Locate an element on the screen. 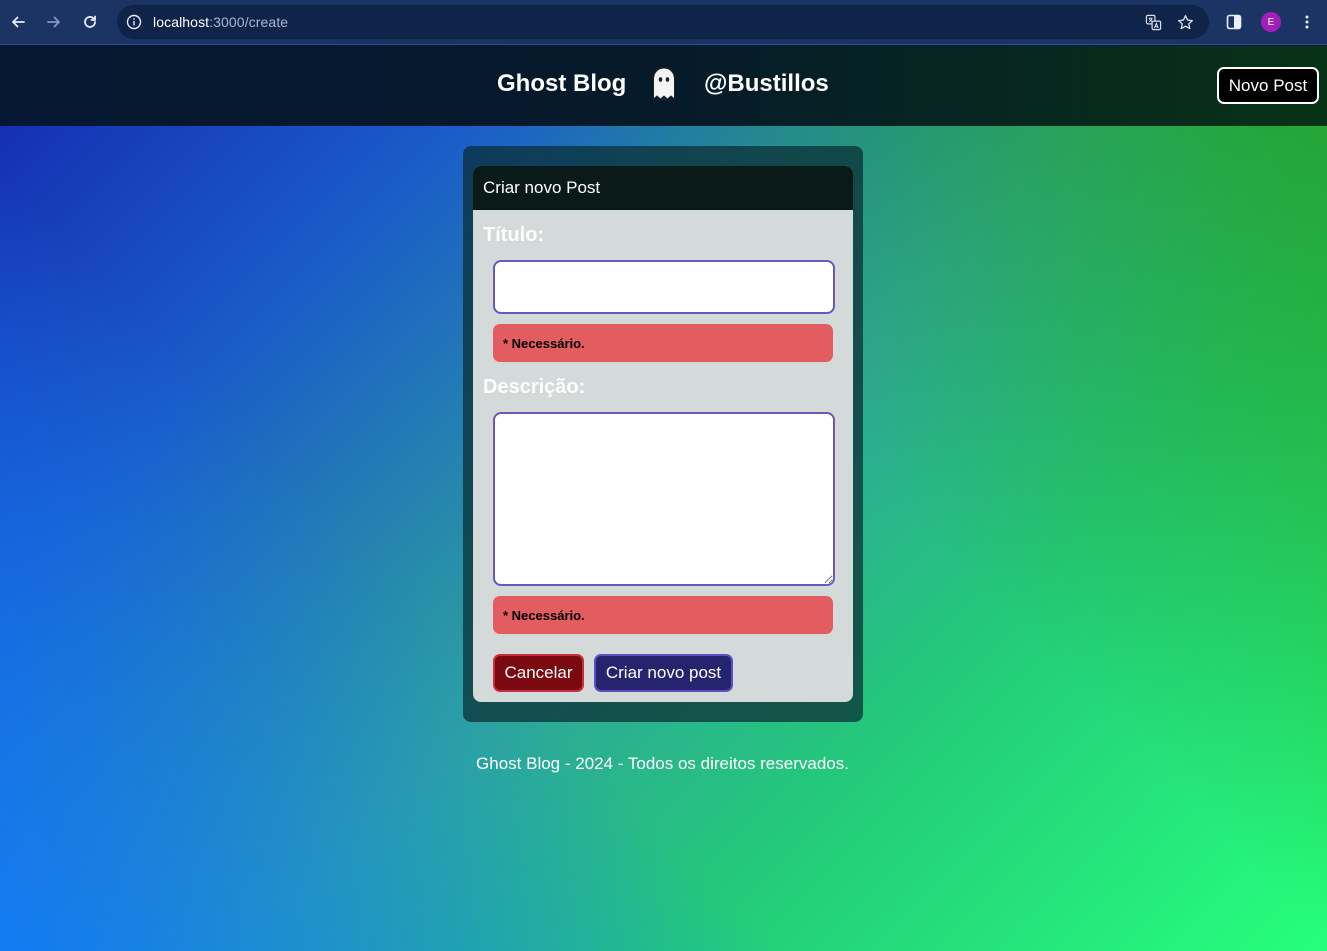 Image resolution: width=1327 pixels, height=951 pixels. forward-icon is located at coordinates (54, 22).